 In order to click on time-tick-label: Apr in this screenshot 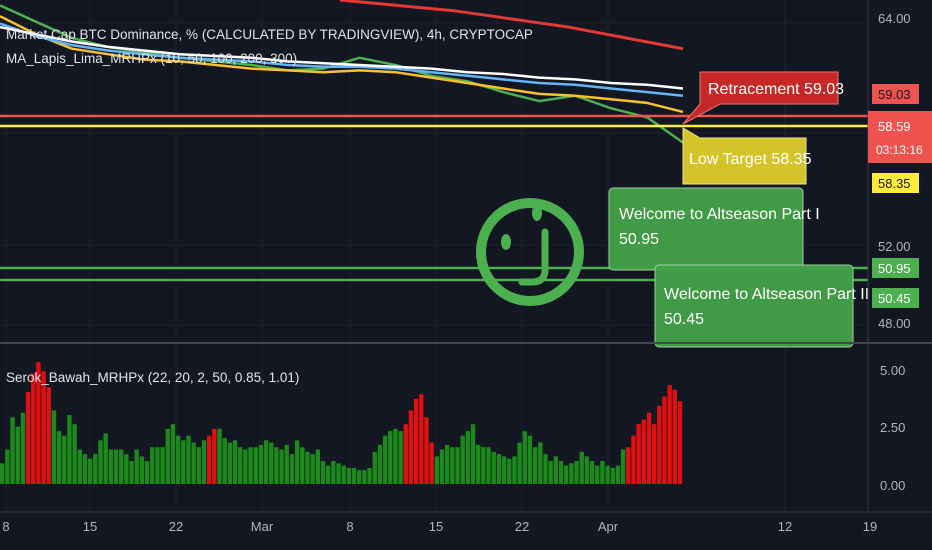, I will do `click(608, 526)`.